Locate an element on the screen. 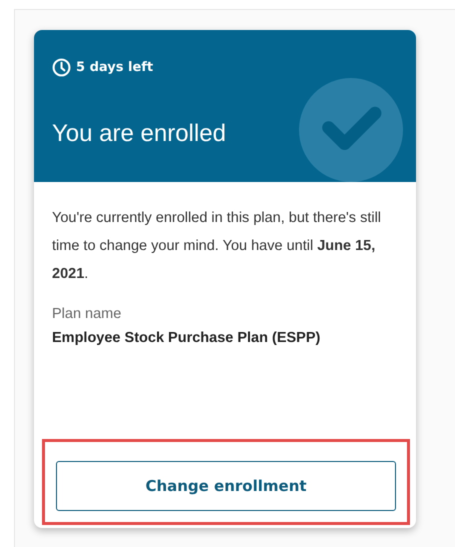 Image resolution: width=455 pixels, height=547 pixels. change-enrollment-button: Change enrollment is located at coordinates (226, 486).